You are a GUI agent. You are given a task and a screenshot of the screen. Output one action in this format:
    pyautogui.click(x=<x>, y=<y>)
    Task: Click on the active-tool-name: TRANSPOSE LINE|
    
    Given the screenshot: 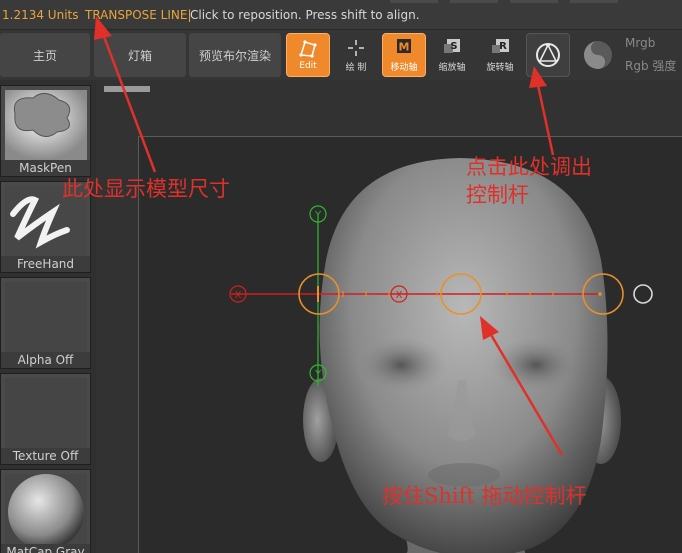 What is the action you would take?
    pyautogui.click(x=138, y=15)
    